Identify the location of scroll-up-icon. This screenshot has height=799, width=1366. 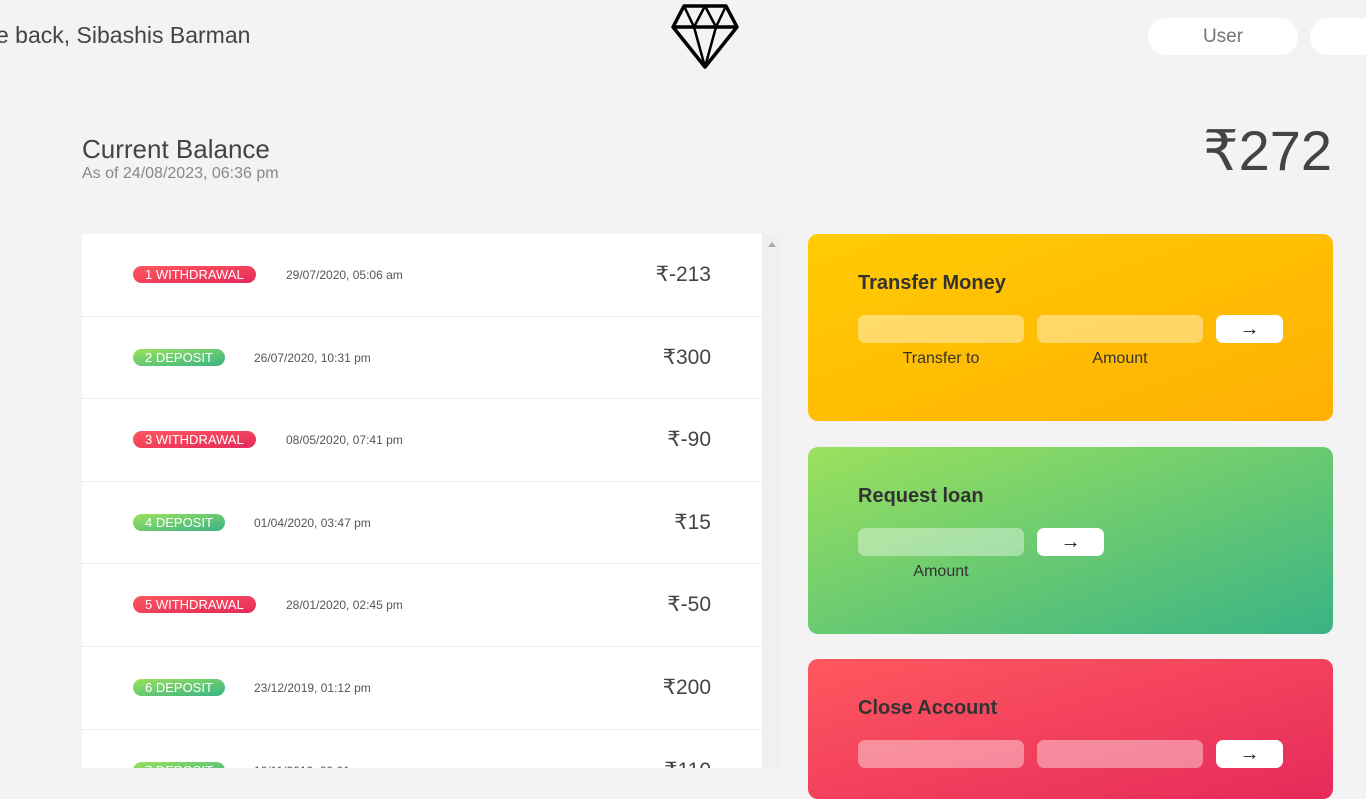
(772, 244).